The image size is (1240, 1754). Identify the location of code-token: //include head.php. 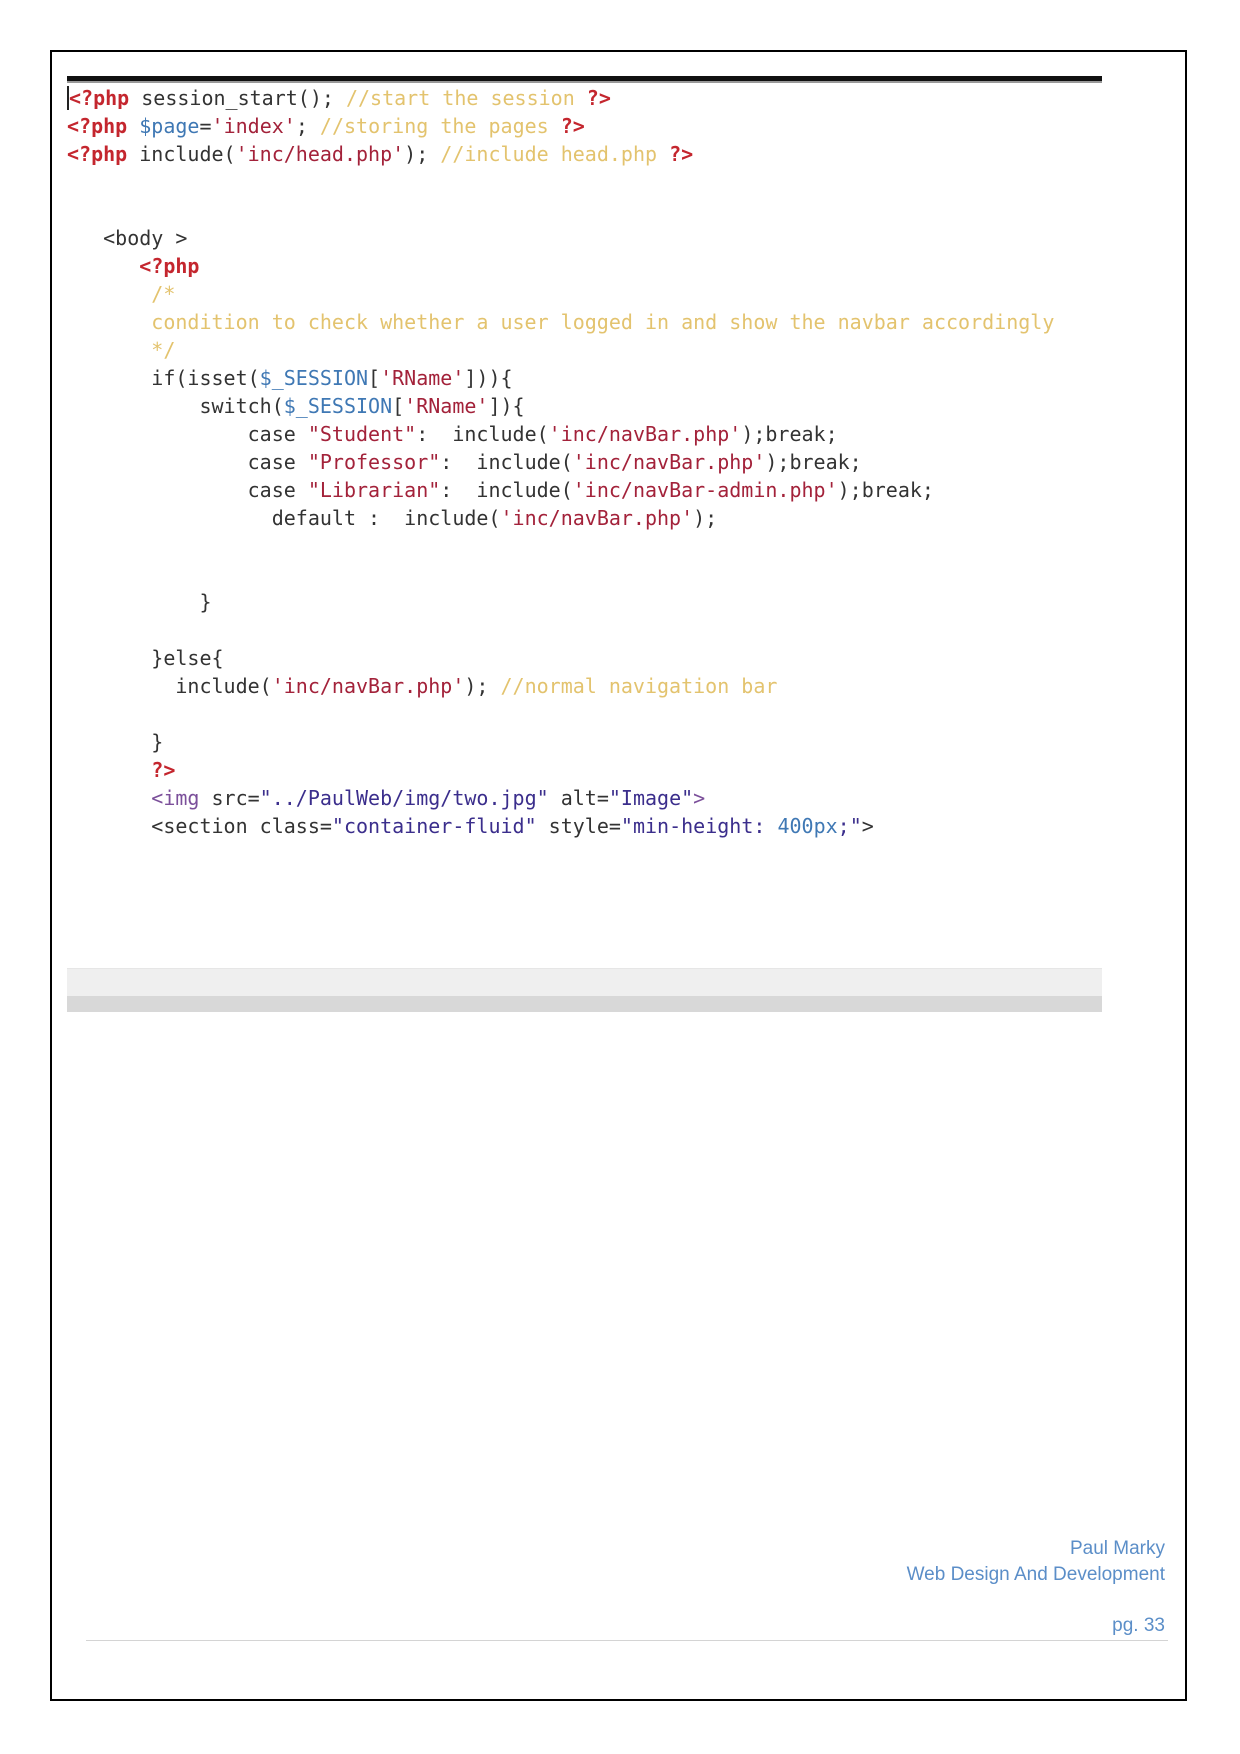
(555, 154).